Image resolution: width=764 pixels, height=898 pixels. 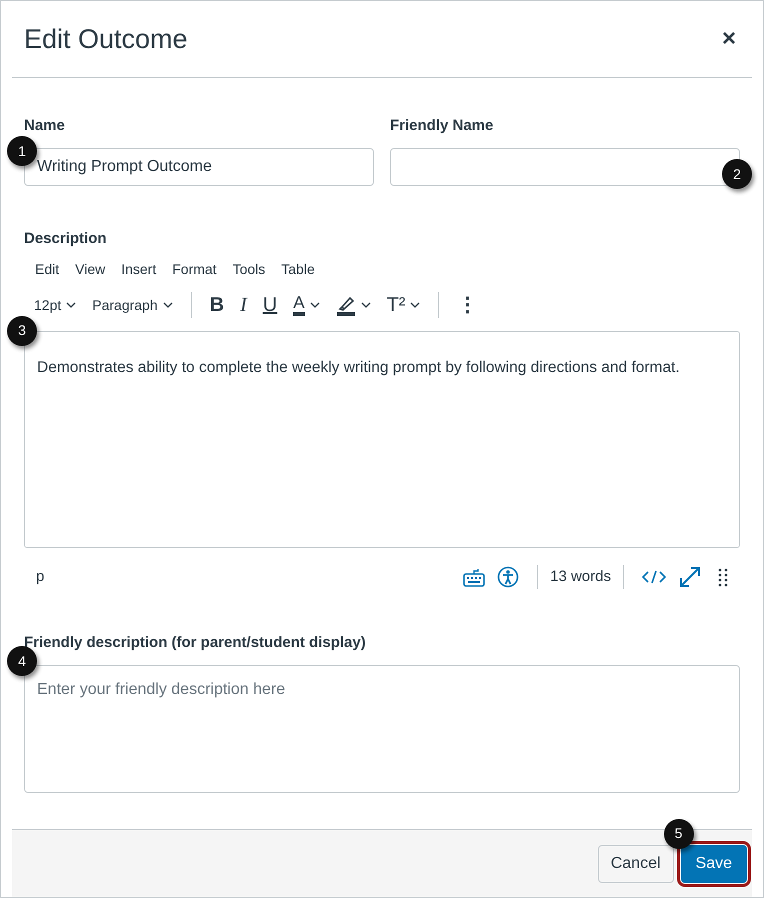 I want to click on accessibility-icon, so click(x=508, y=577).